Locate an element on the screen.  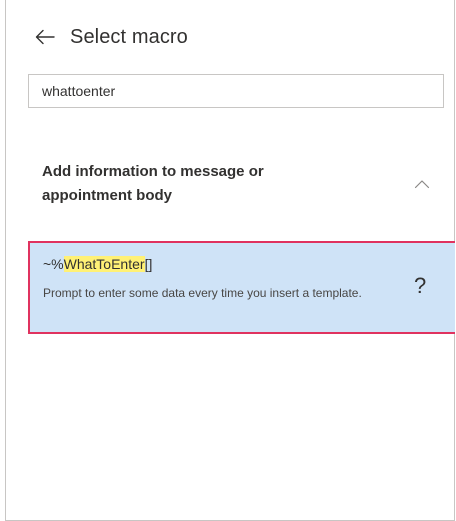
arrow-left-icon is located at coordinates (45, 37).